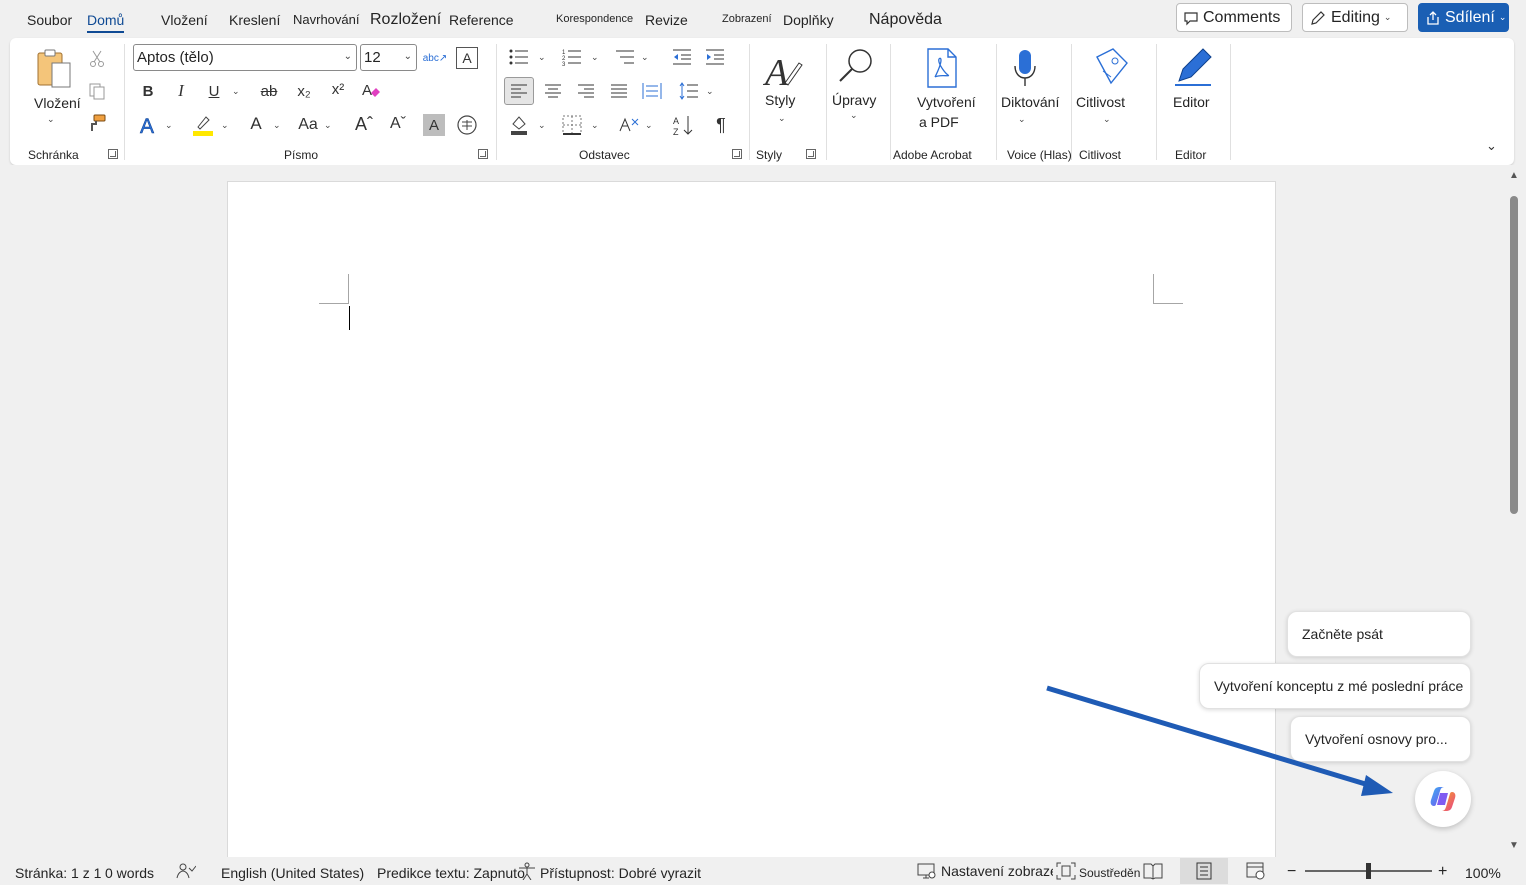  What do you see at coordinates (58, 873) in the screenshot?
I see `page-count: Stránka: 1 z 1` at bounding box center [58, 873].